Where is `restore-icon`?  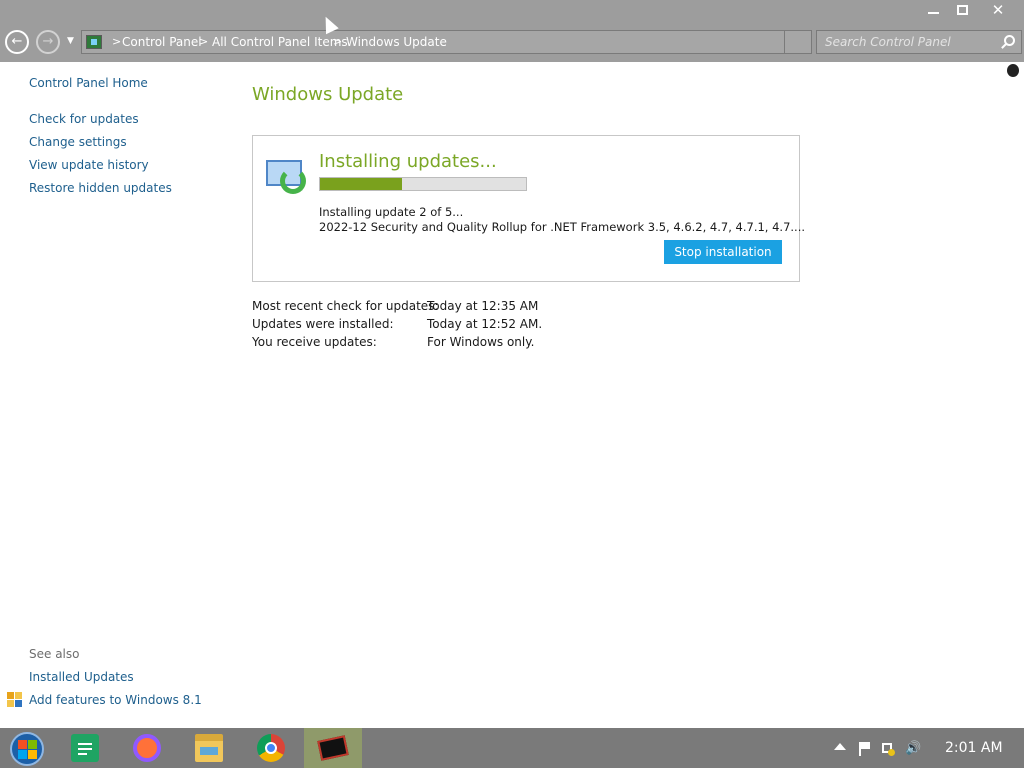 restore-icon is located at coordinates (962, 10).